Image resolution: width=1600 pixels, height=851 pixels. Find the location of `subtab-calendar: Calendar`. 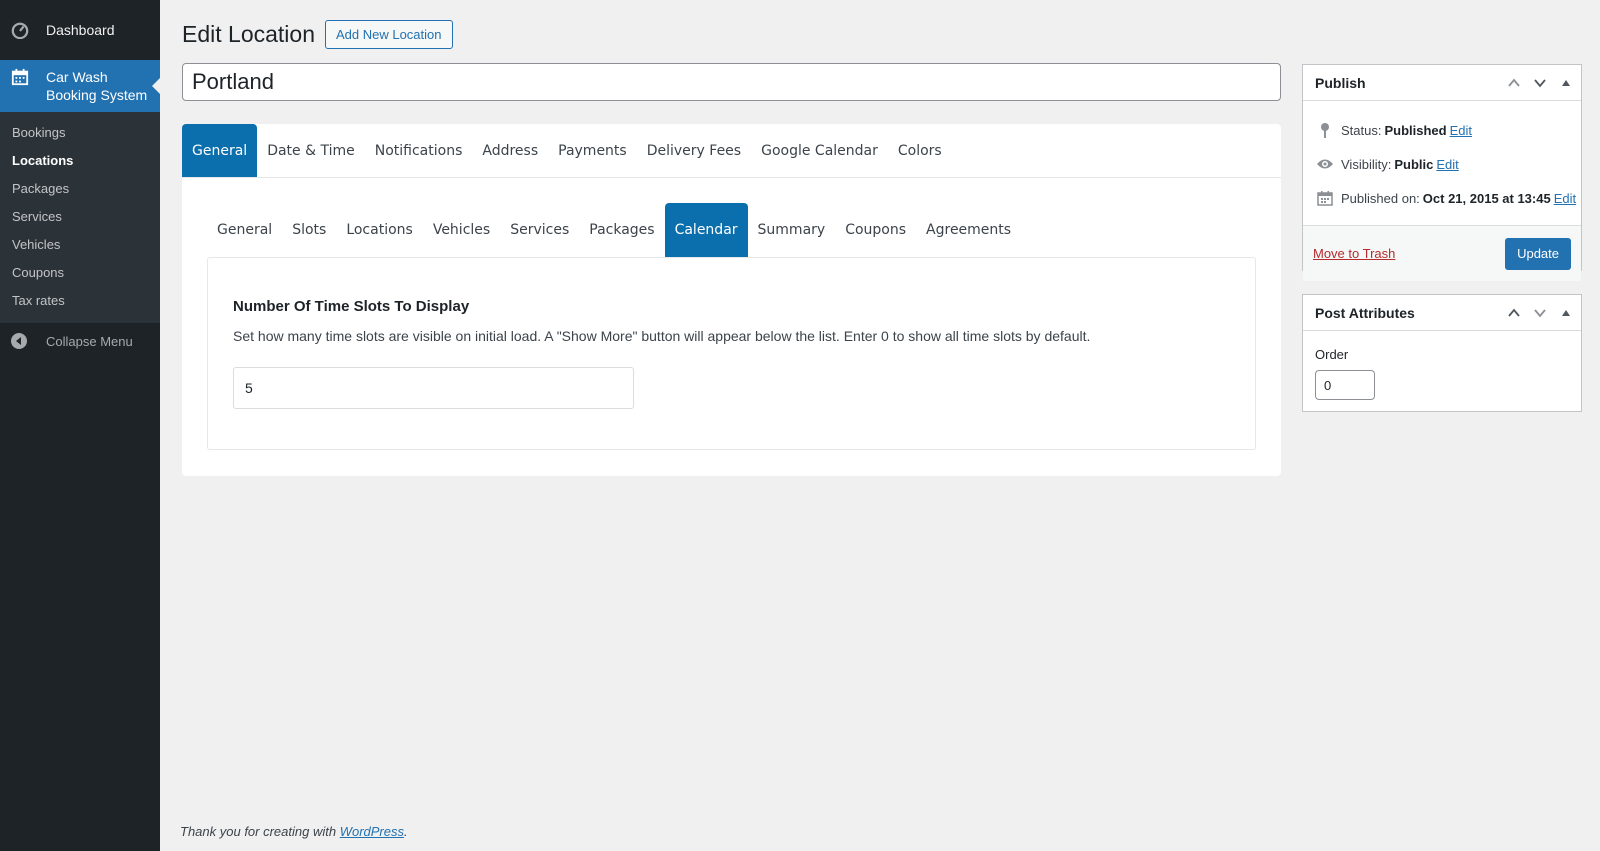

subtab-calendar: Calendar is located at coordinates (706, 230).